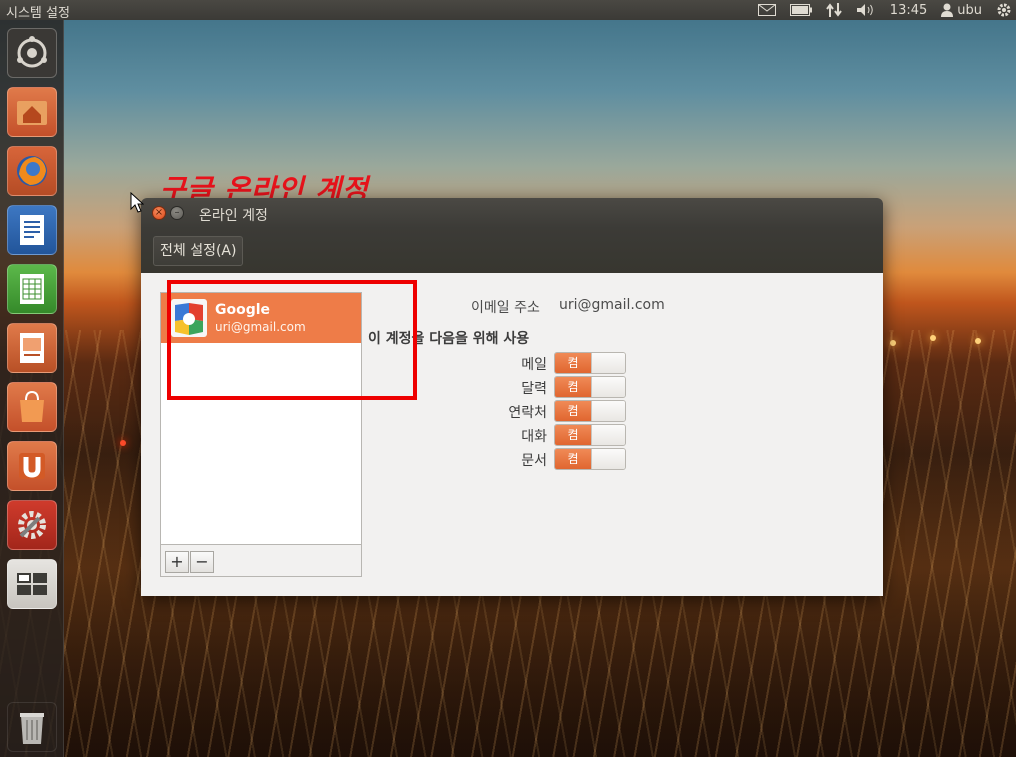 The height and width of the screenshot is (757, 1016). What do you see at coordinates (233, 216) in the screenshot?
I see `window-title: 온라인 계정` at bounding box center [233, 216].